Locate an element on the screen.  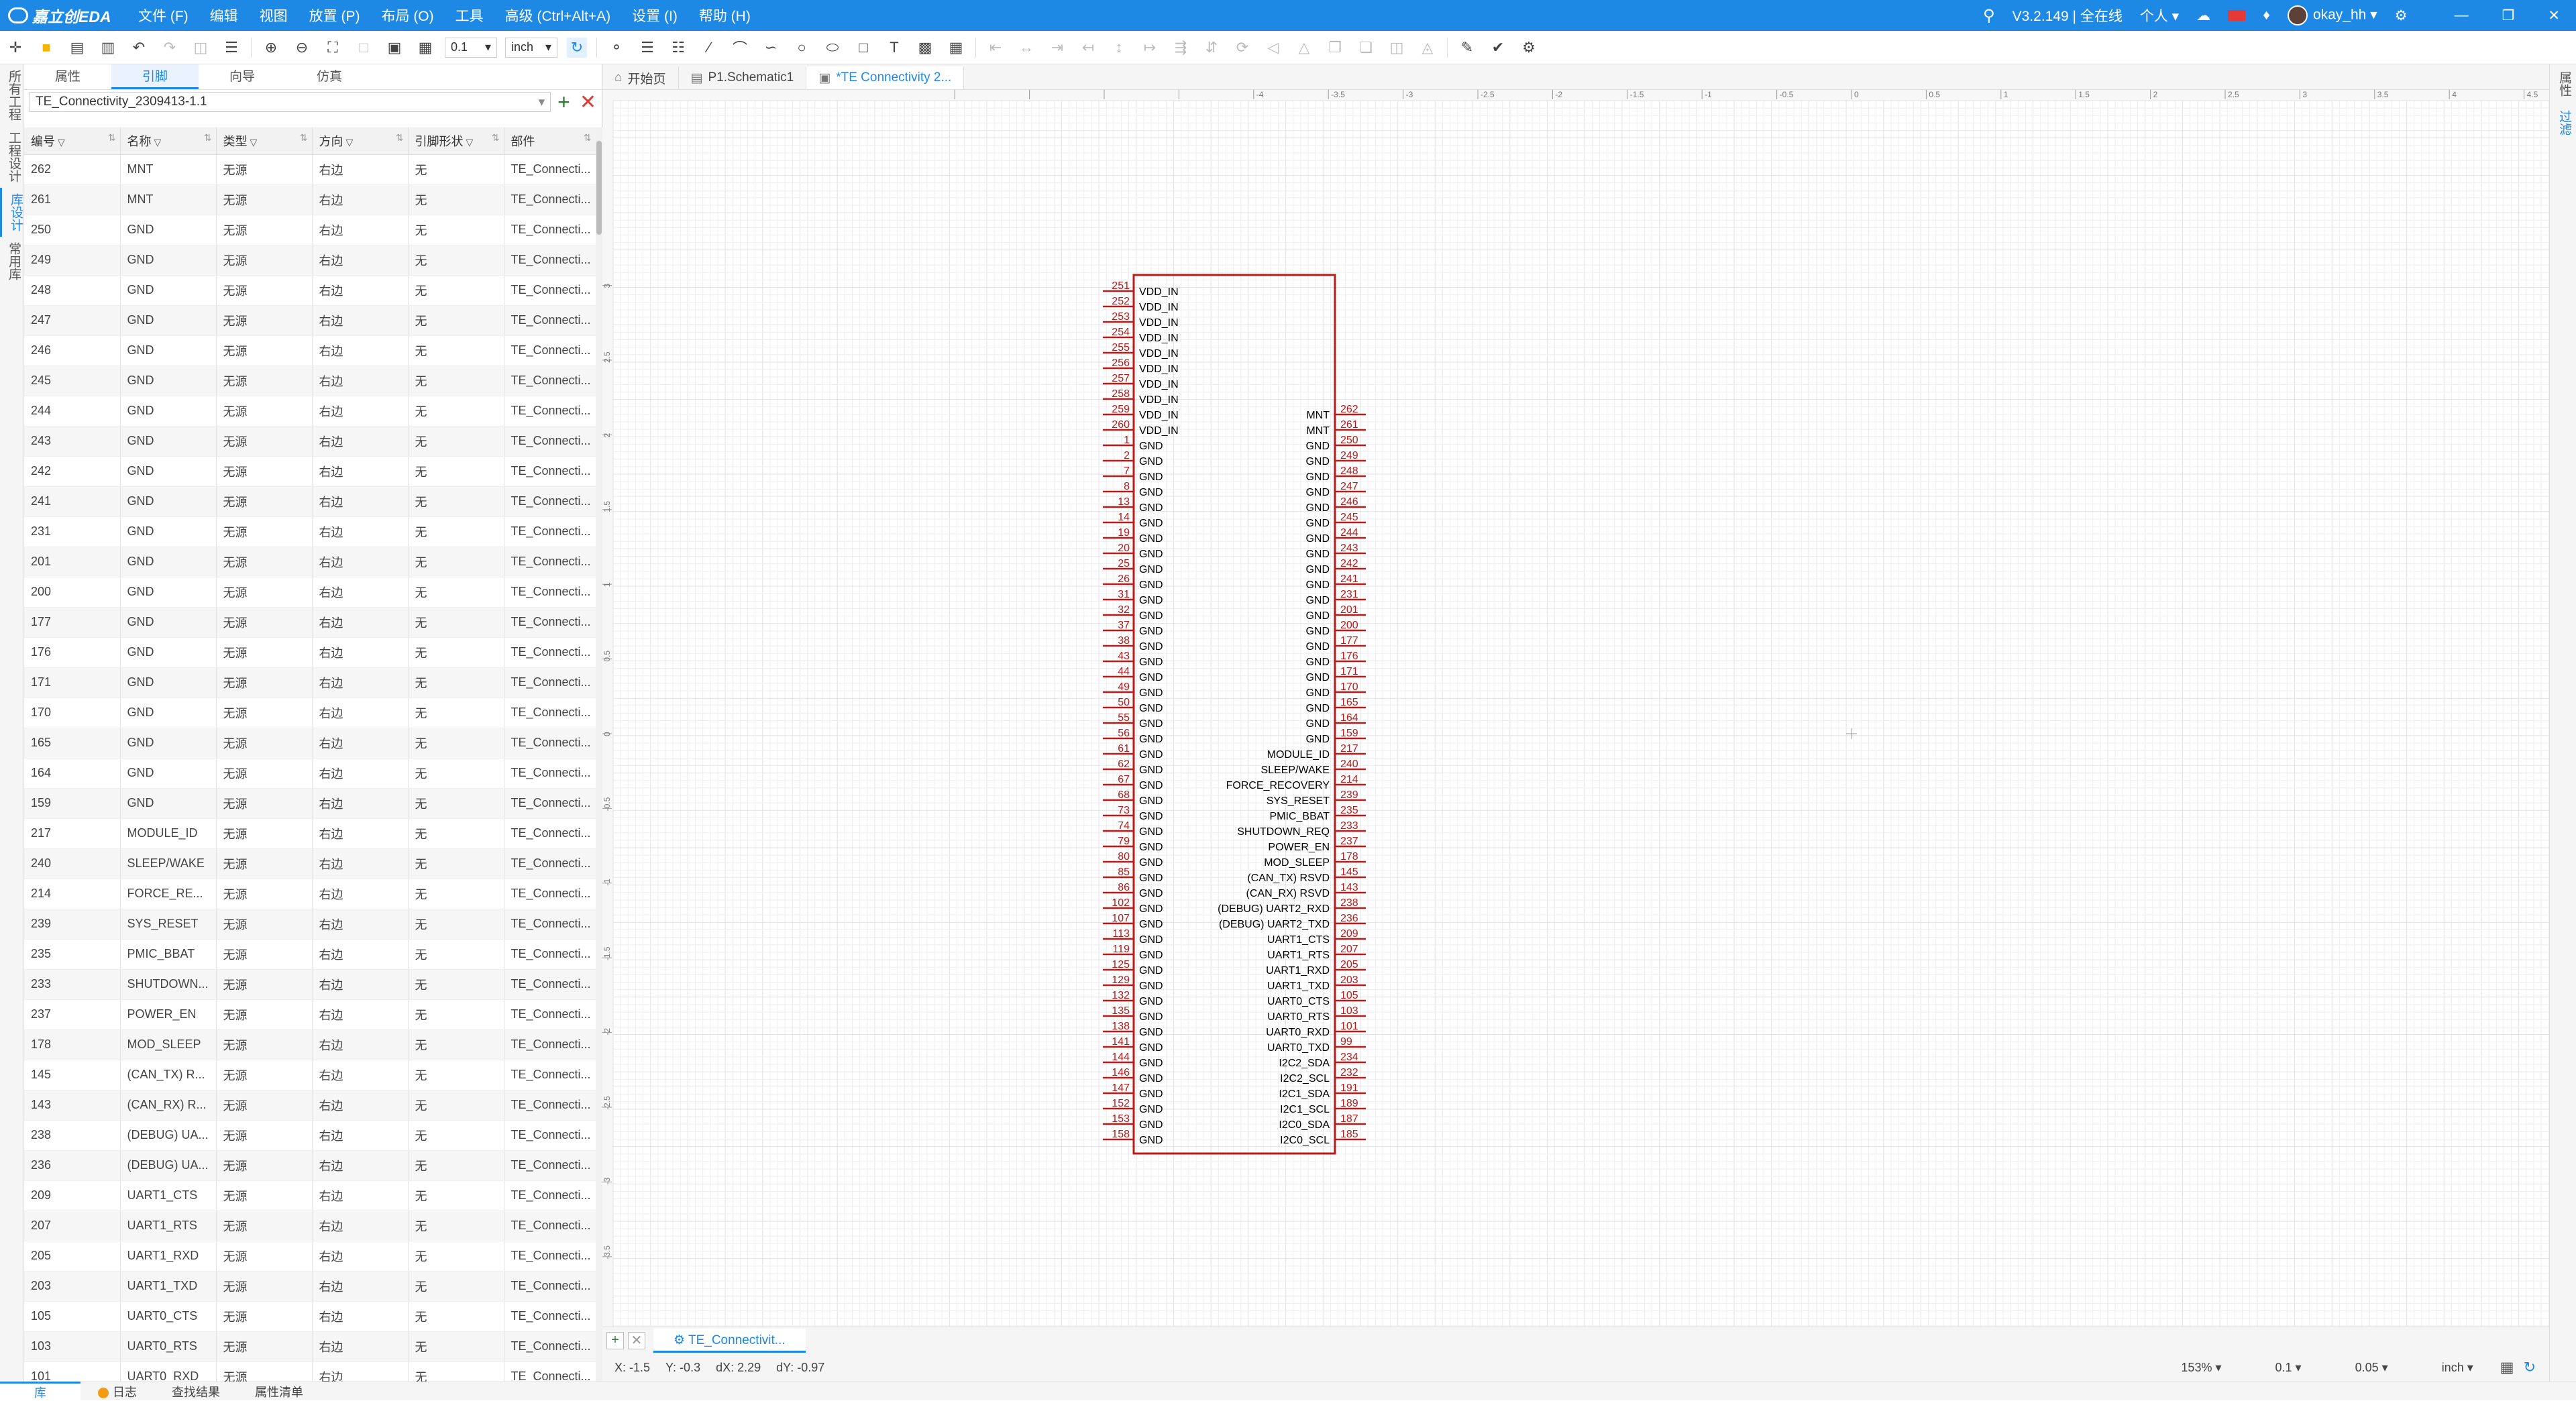
restore-icon: ❐ is located at coordinates (2508, 15).